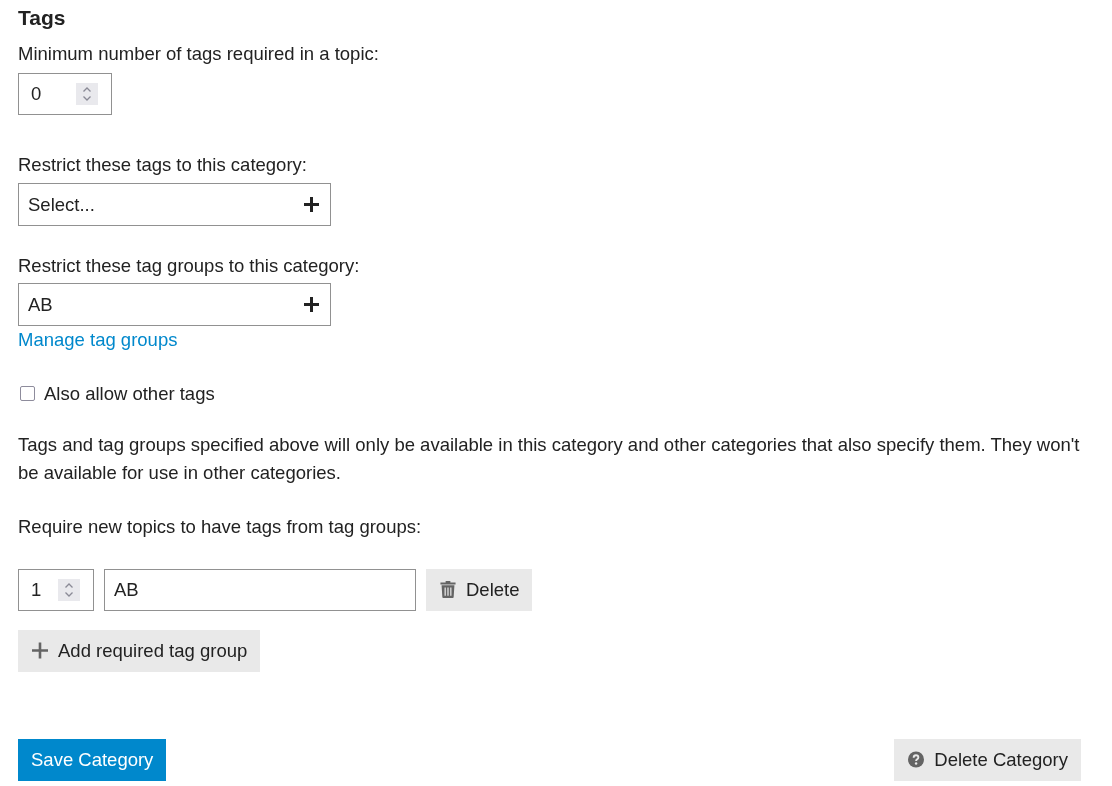  What do you see at coordinates (916, 760) in the screenshot?
I see `help-icon` at bounding box center [916, 760].